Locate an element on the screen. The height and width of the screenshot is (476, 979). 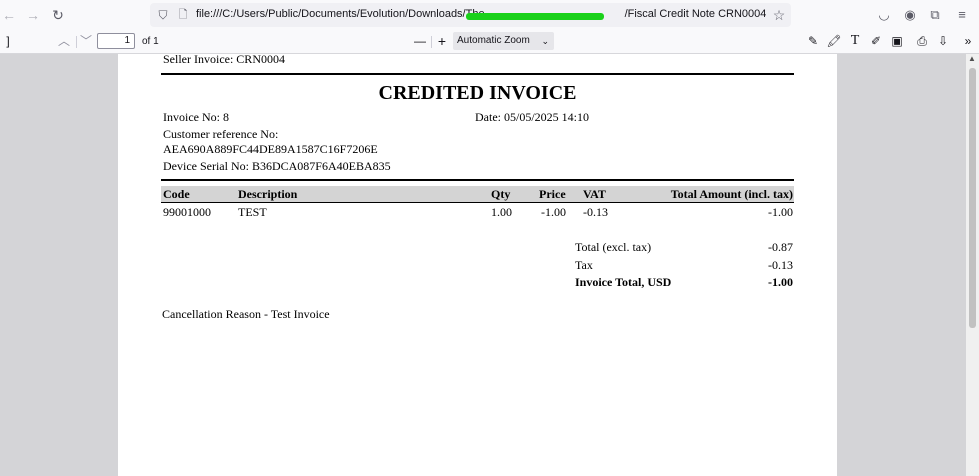
invoice-total-value: -1.00 is located at coordinates (780, 282).